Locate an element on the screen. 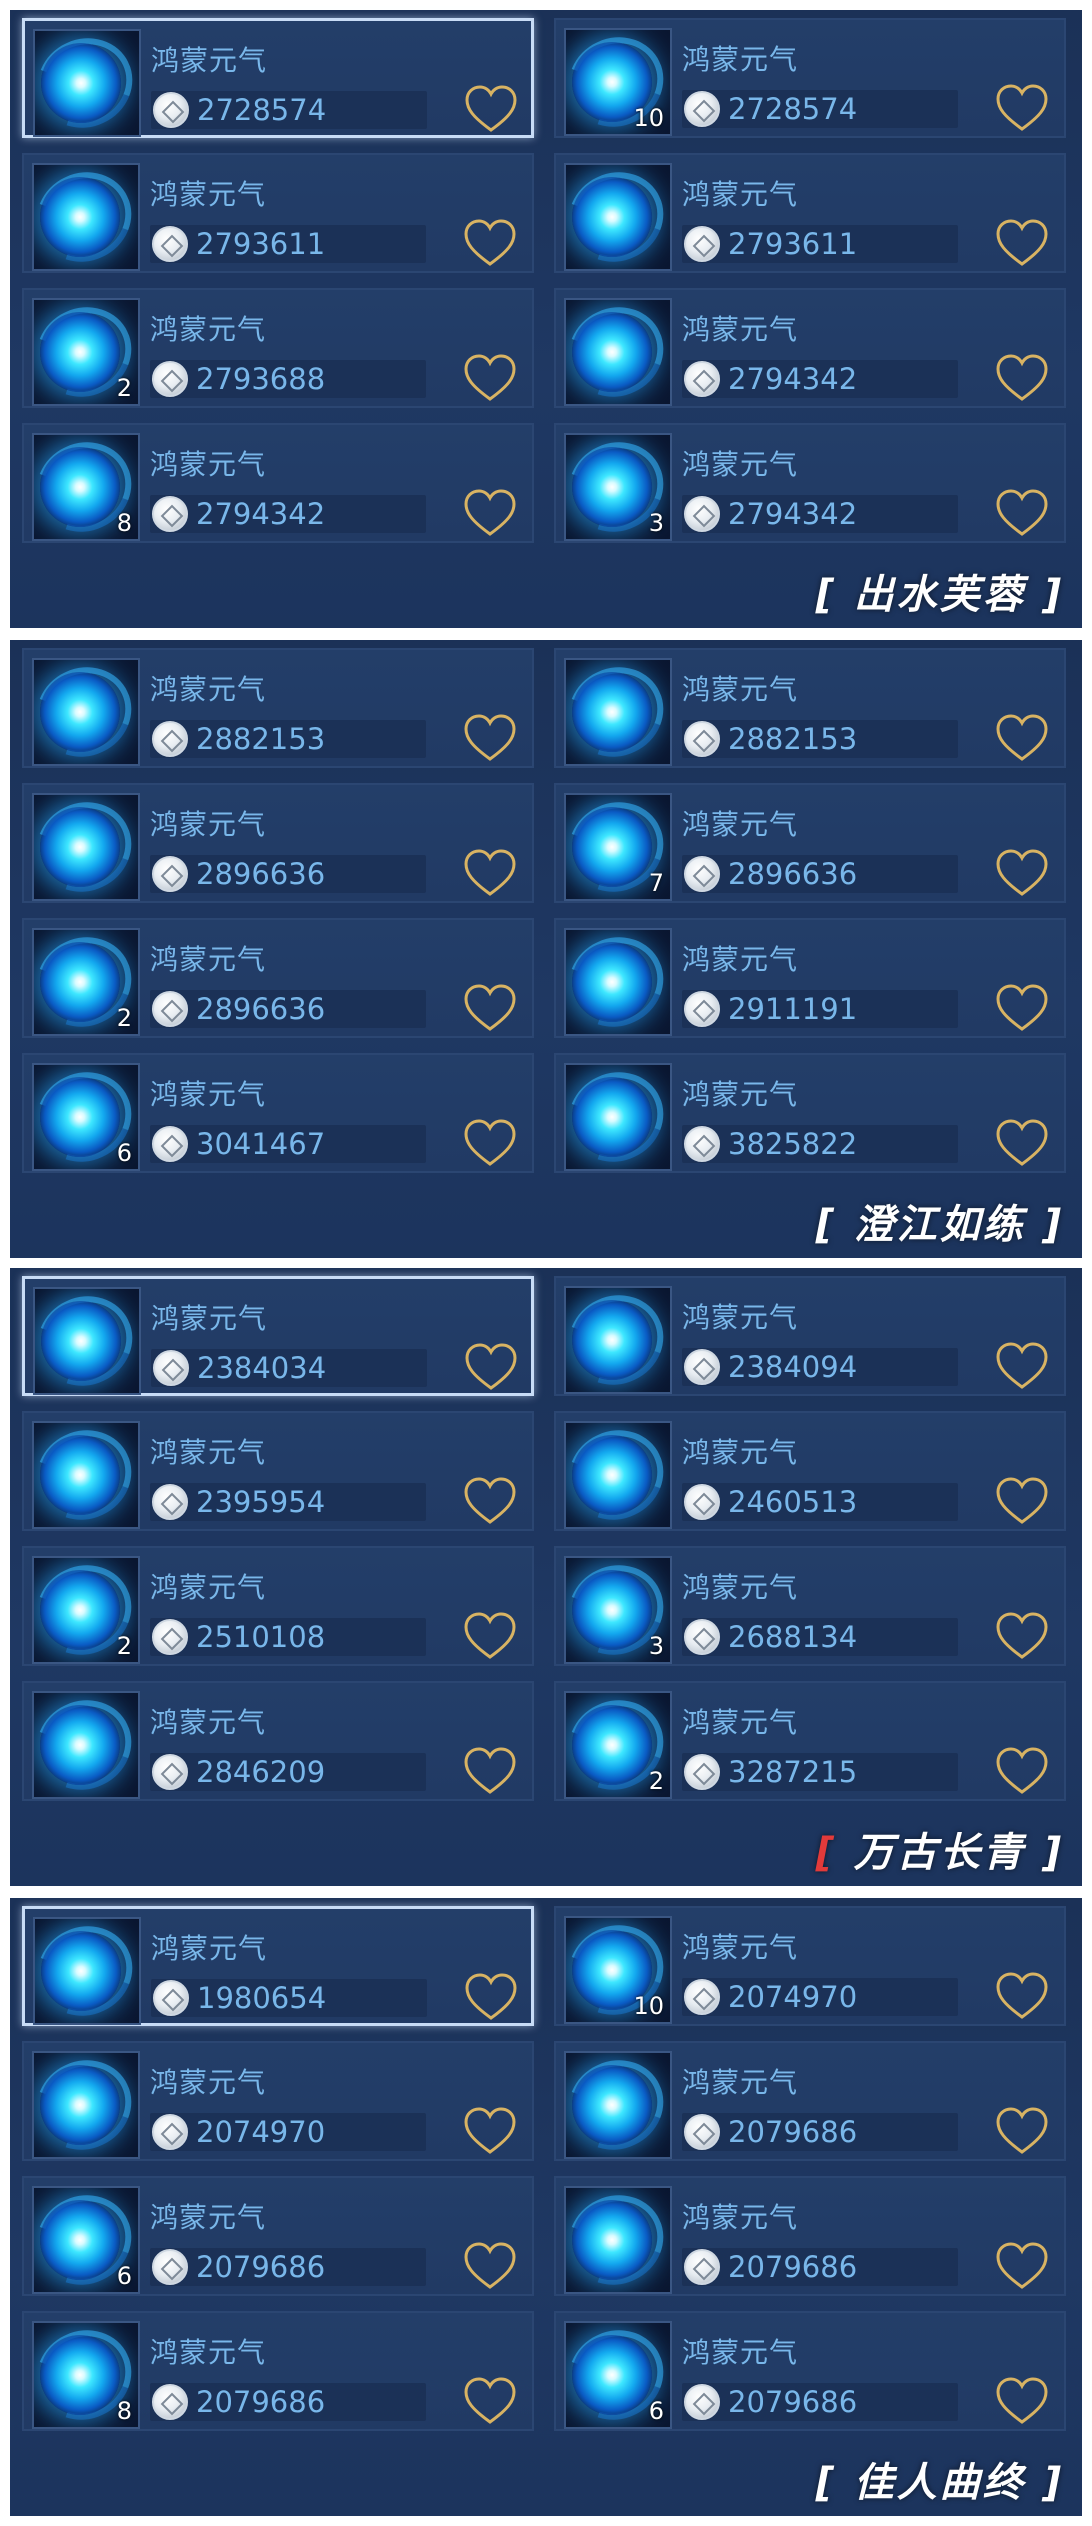 The image size is (1092, 2526). item-card: 鸿蒙元气 2460513 is located at coordinates (810, 1471).